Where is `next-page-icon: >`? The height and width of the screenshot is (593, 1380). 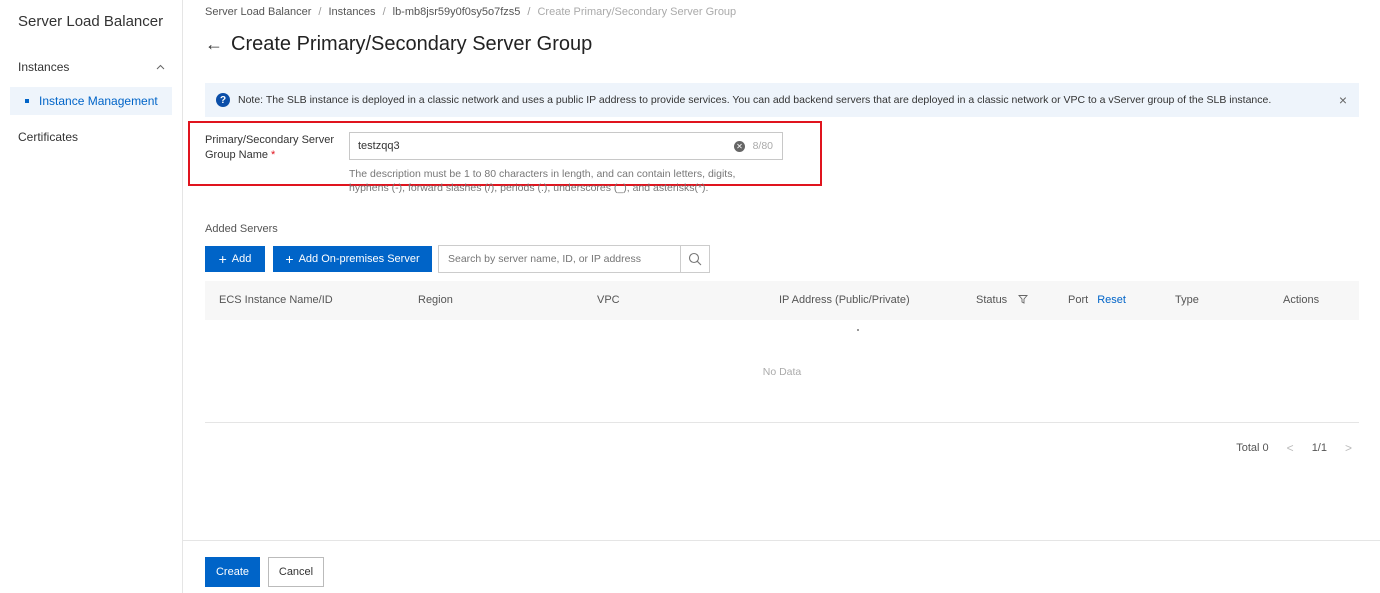
next-page-icon: > is located at coordinates (1348, 448).